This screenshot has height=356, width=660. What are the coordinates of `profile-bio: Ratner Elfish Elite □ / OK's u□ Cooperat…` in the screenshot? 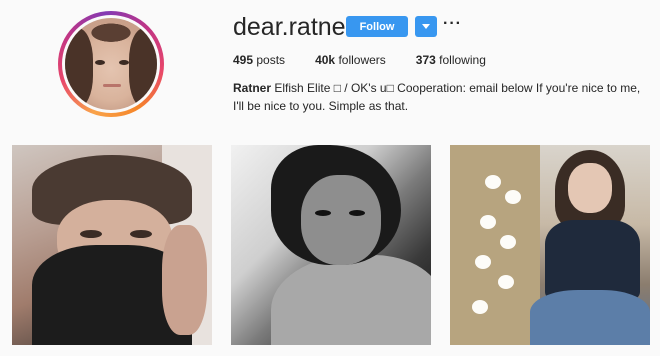 It's located at (438, 97).